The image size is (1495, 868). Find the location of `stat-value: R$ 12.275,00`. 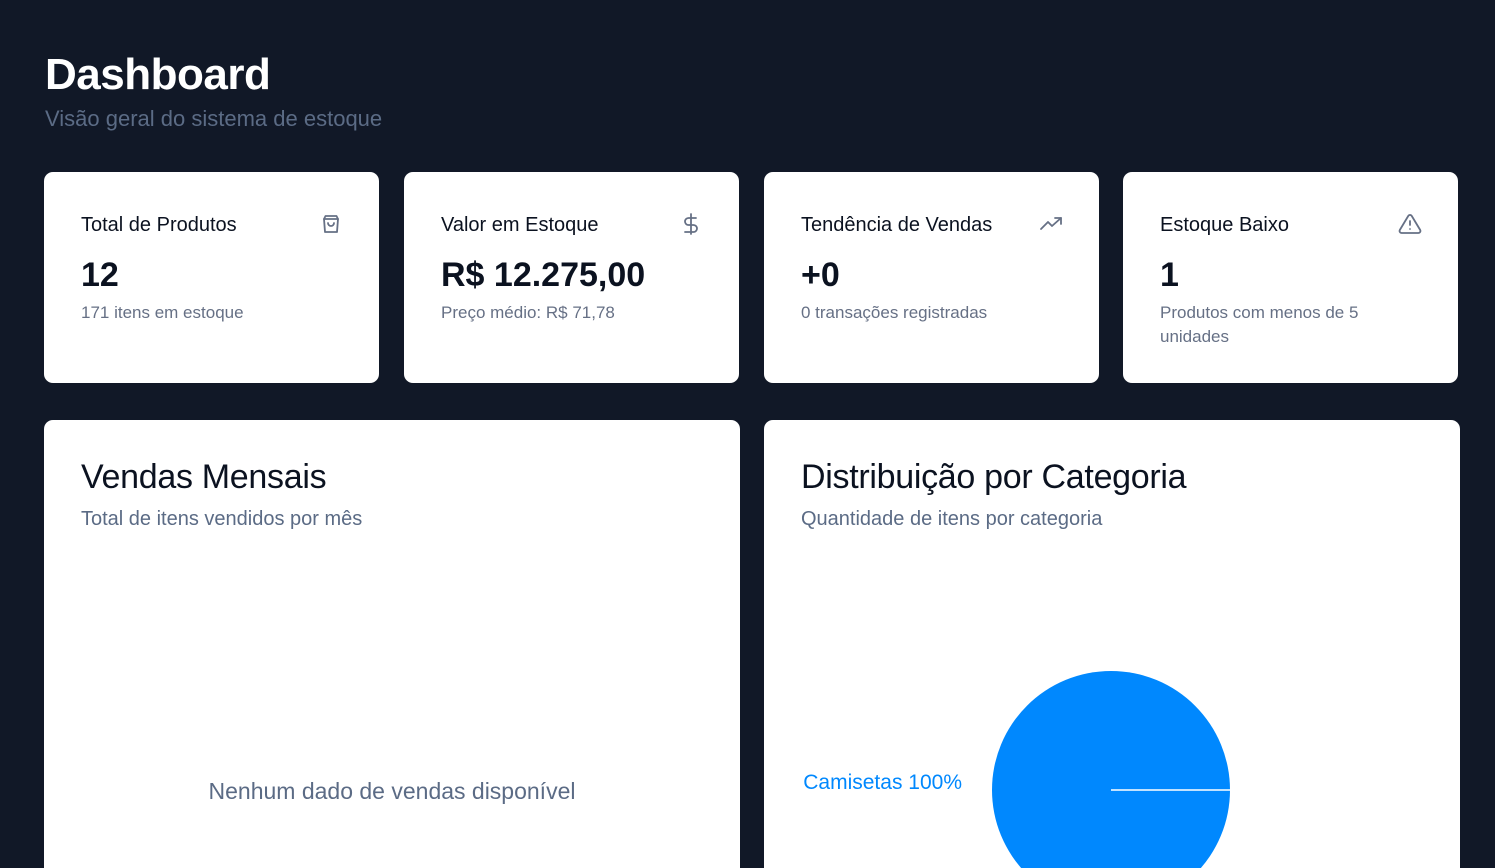

stat-value: R$ 12.275,00 is located at coordinates (543, 275).